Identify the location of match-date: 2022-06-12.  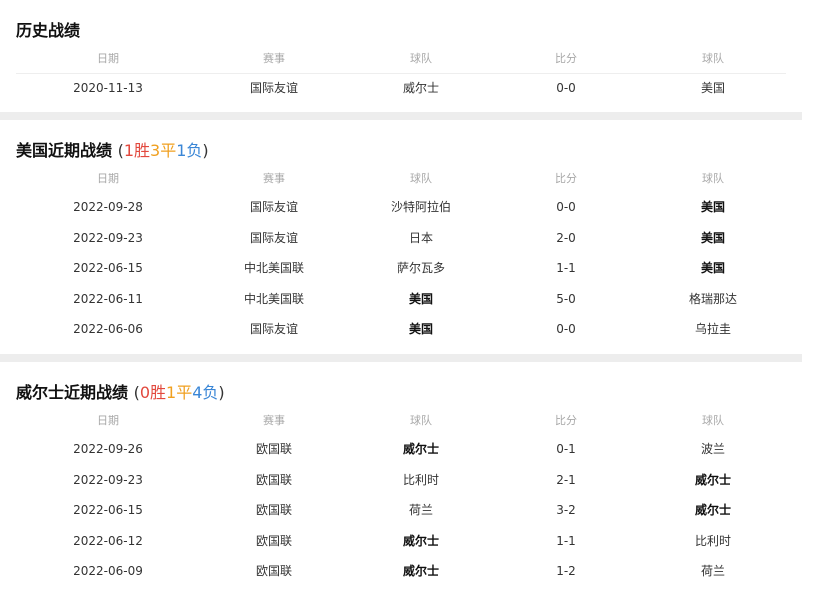
(108, 540).